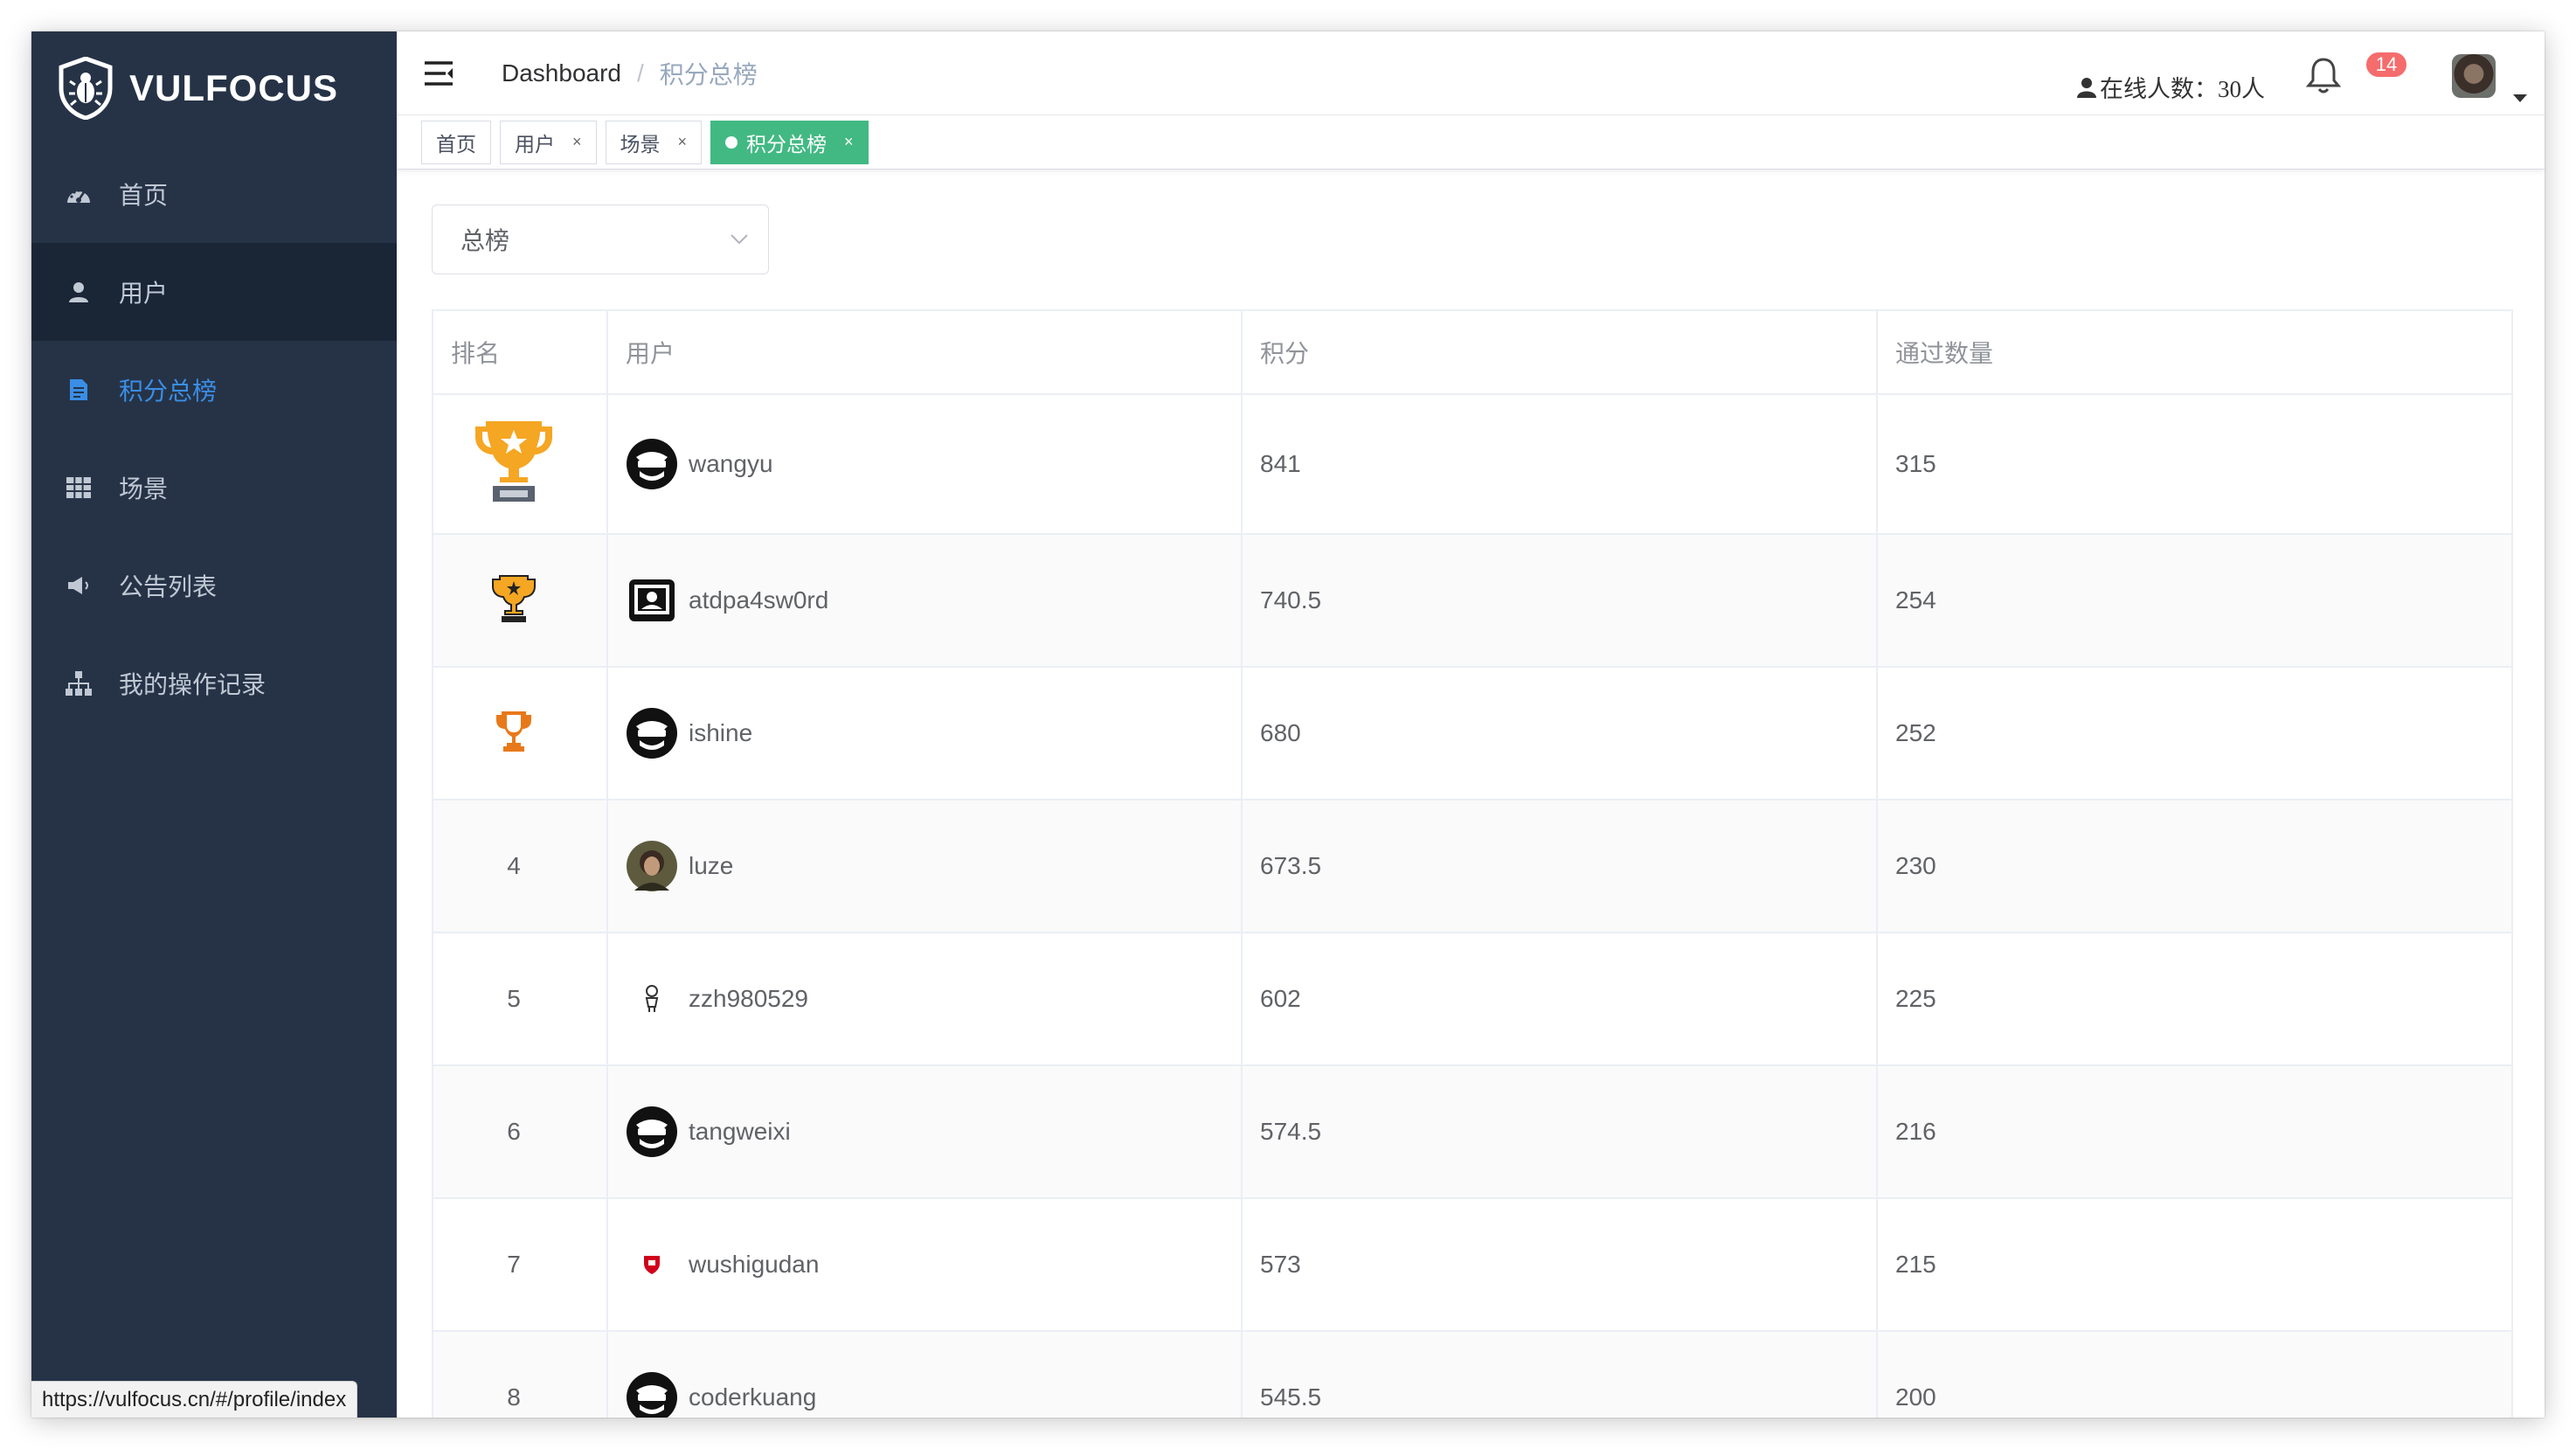 Image resolution: width=2576 pixels, height=1449 pixels. What do you see at coordinates (1559, 1374) in the screenshot?
I see `score-cell: 545.5` at bounding box center [1559, 1374].